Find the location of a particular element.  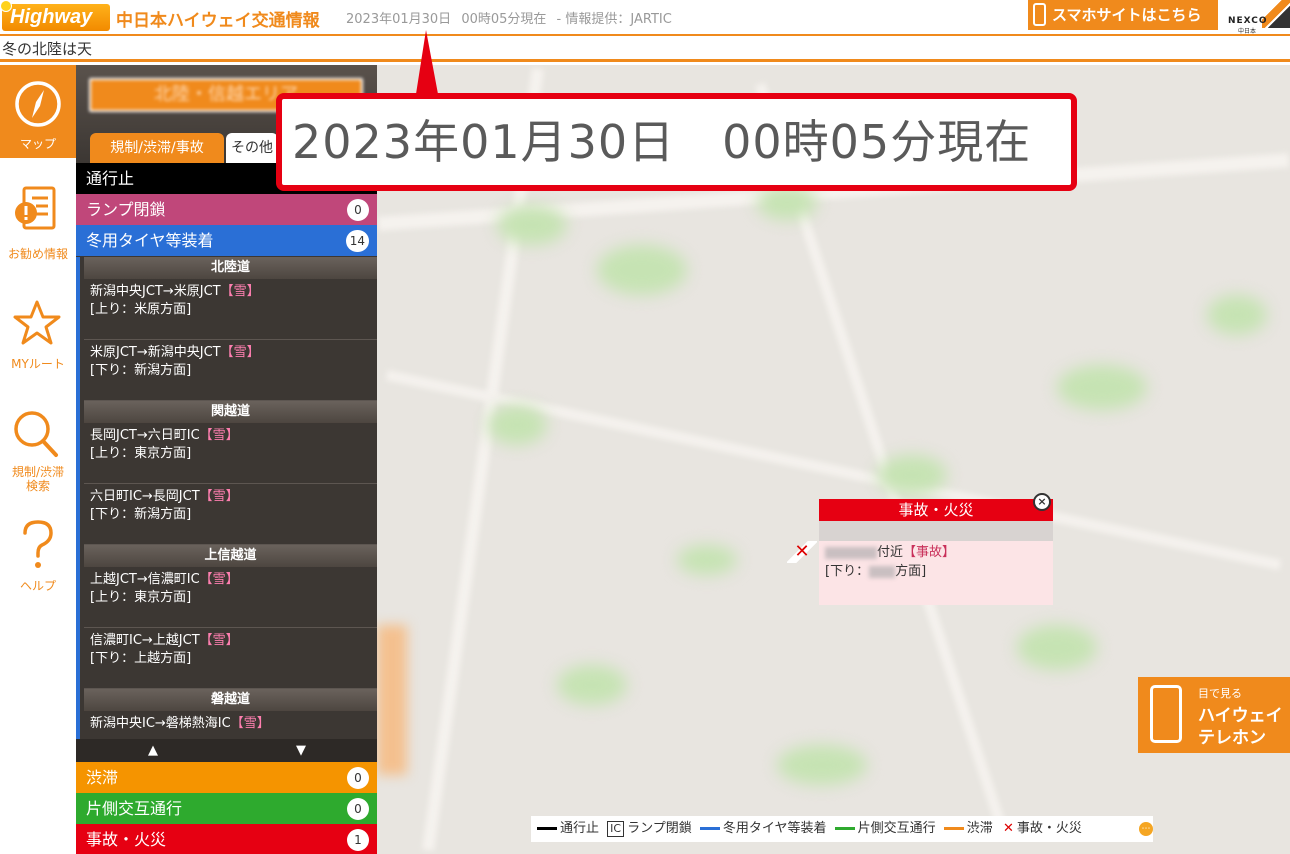

scroll-up-button: ▲ is located at coordinates (153, 750).